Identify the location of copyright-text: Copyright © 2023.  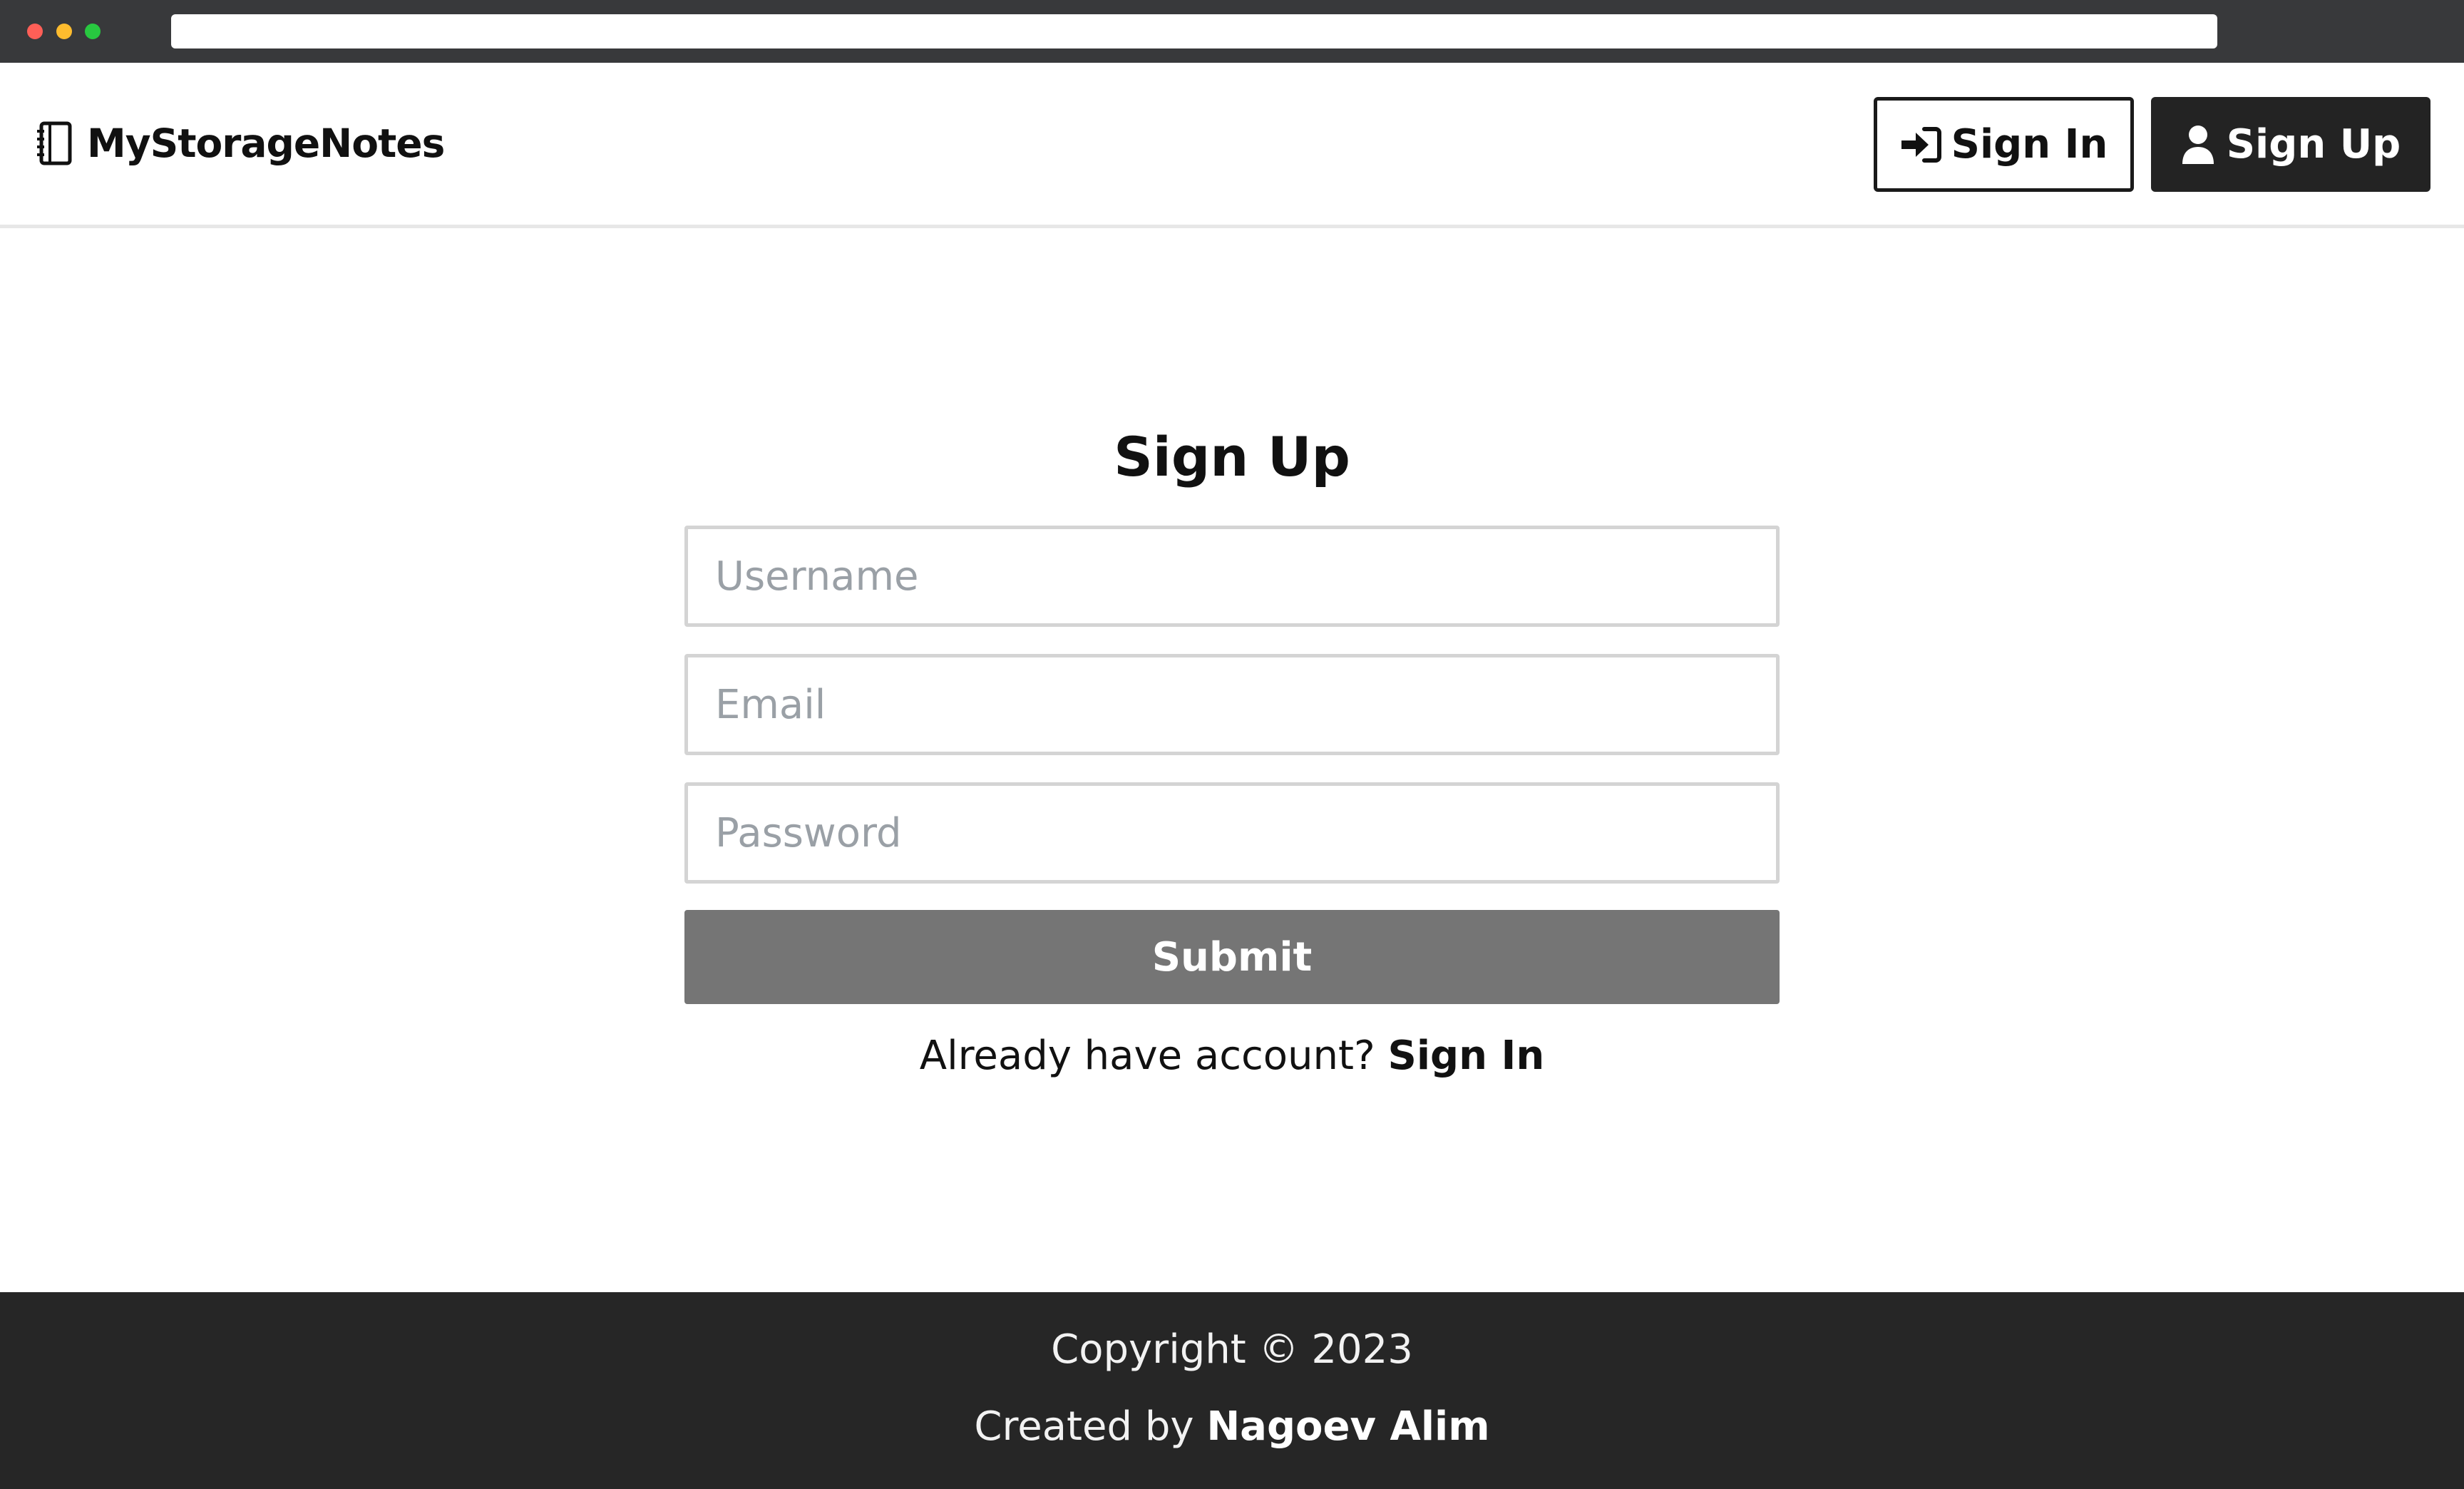
(1232, 1349).